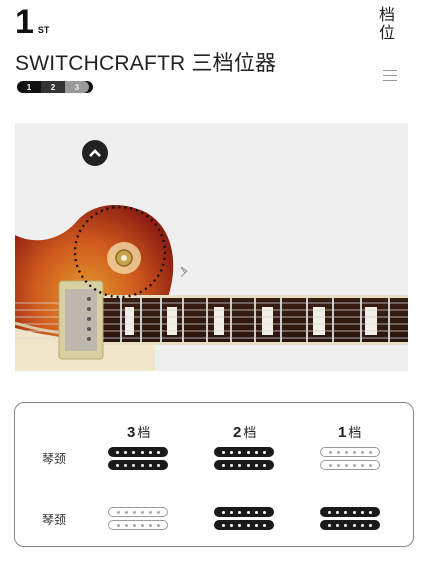  I want to click on chevron-up-icon, so click(95, 153).